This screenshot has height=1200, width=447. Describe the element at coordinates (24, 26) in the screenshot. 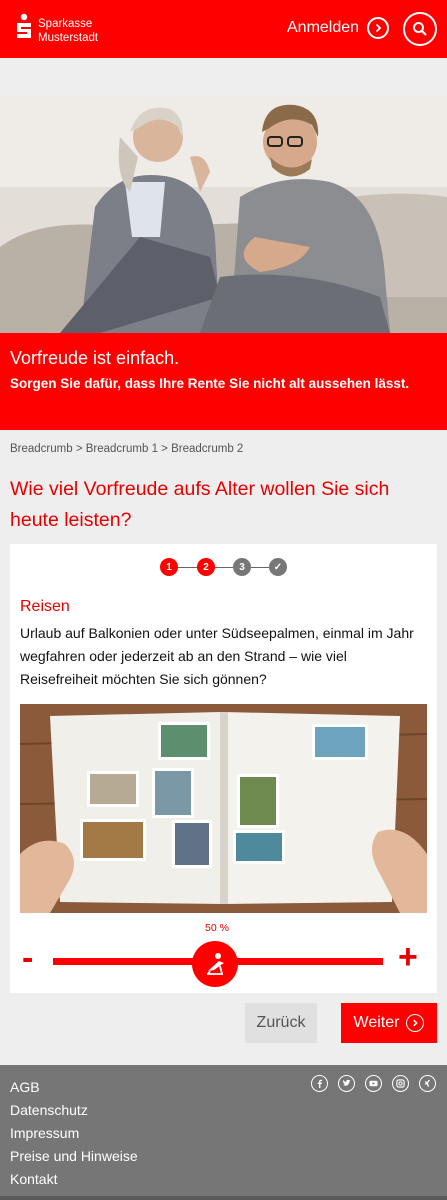

I see `sparkasse-logo-icon` at that location.